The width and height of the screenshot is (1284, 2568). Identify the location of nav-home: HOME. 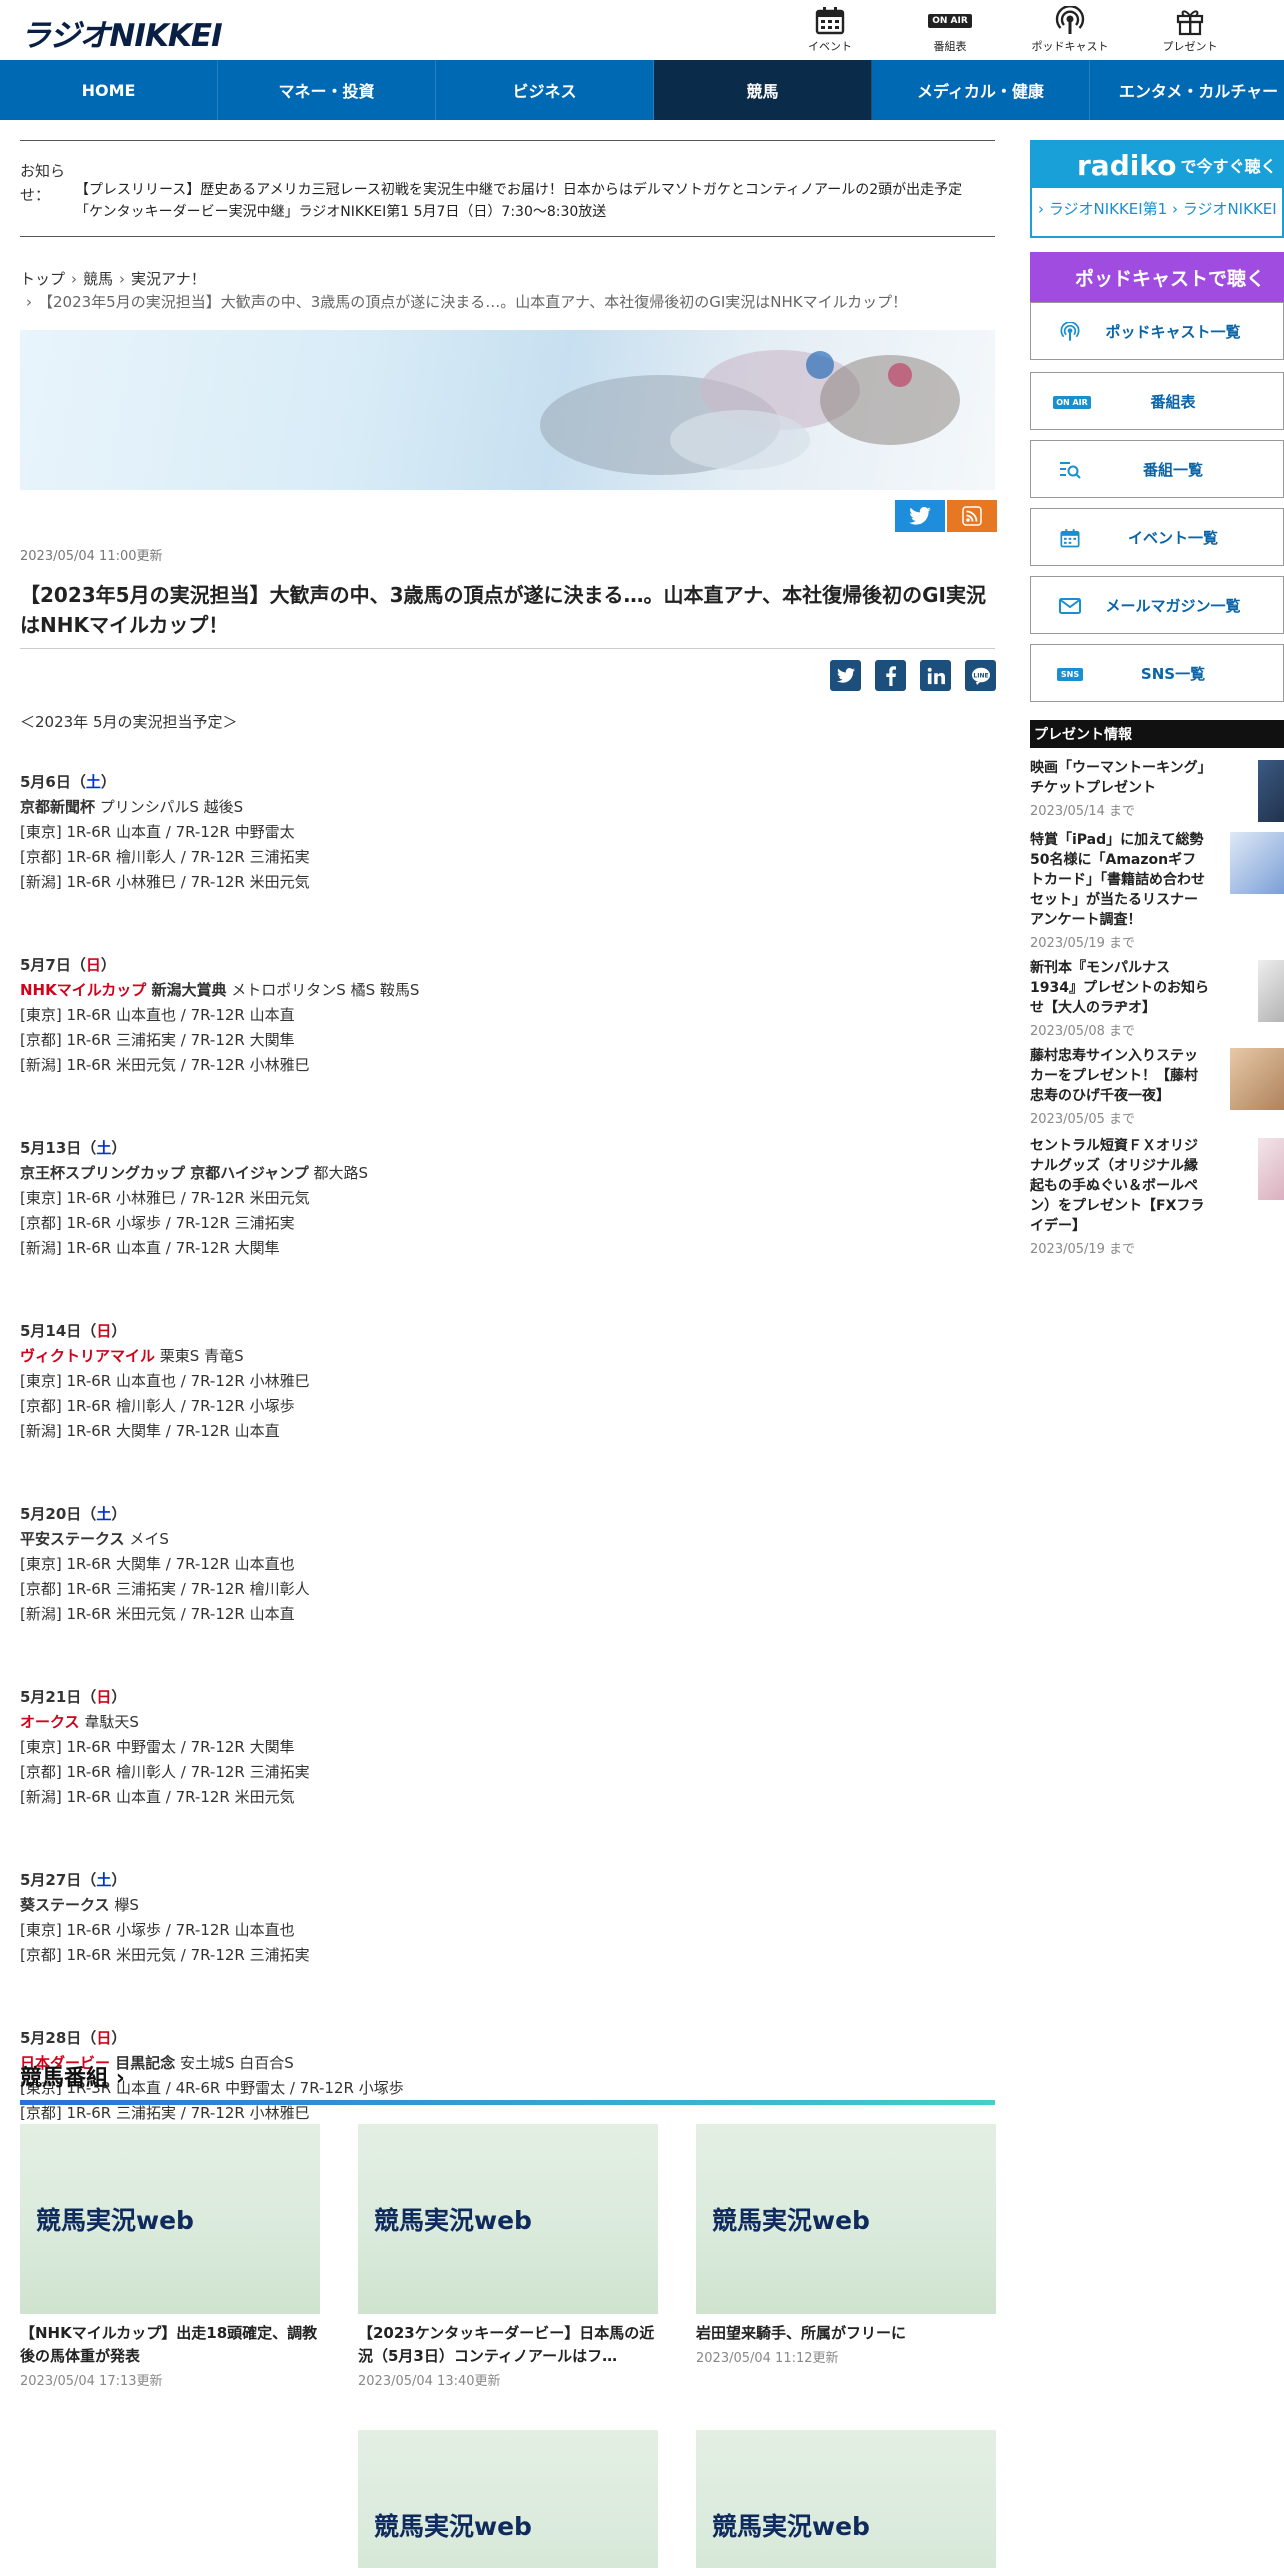
(109, 90).